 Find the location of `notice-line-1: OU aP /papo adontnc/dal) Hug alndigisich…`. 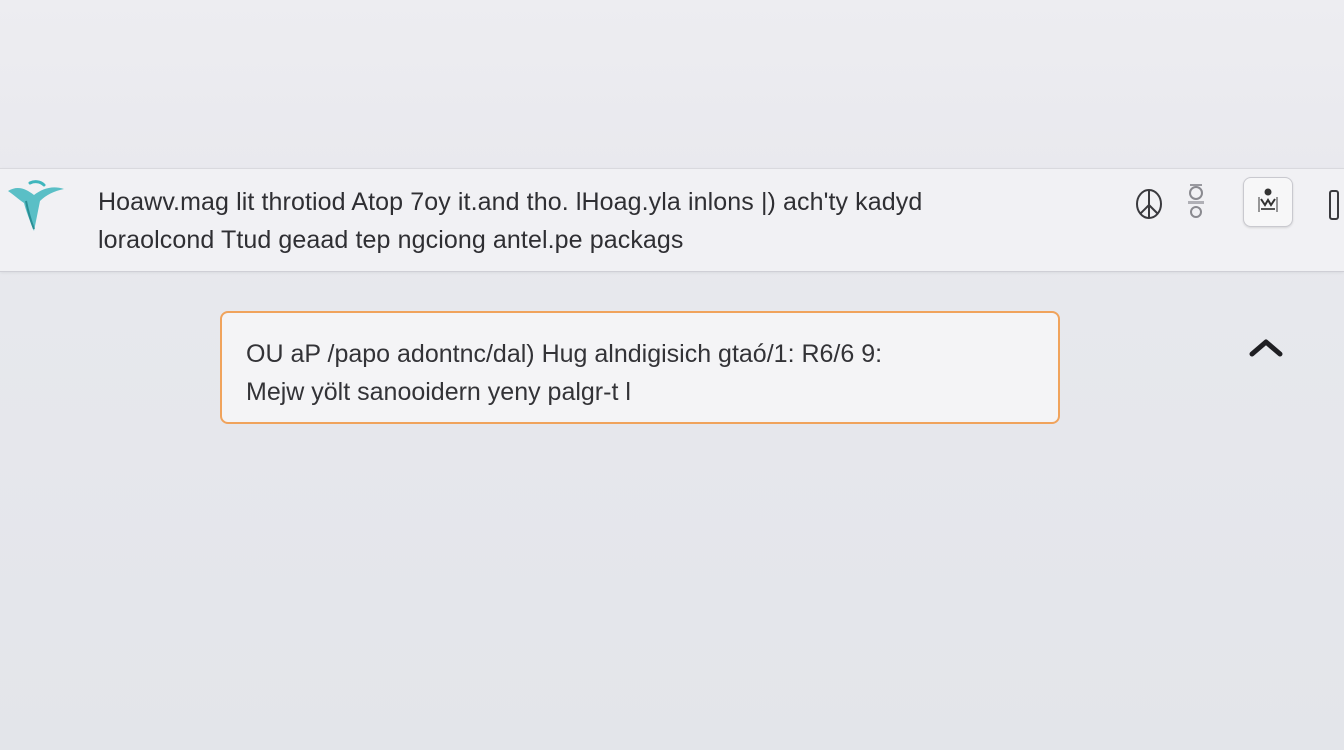

notice-line-1: OU aP /papo adontnc/dal) Hug alndigisich… is located at coordinates (564, 354).